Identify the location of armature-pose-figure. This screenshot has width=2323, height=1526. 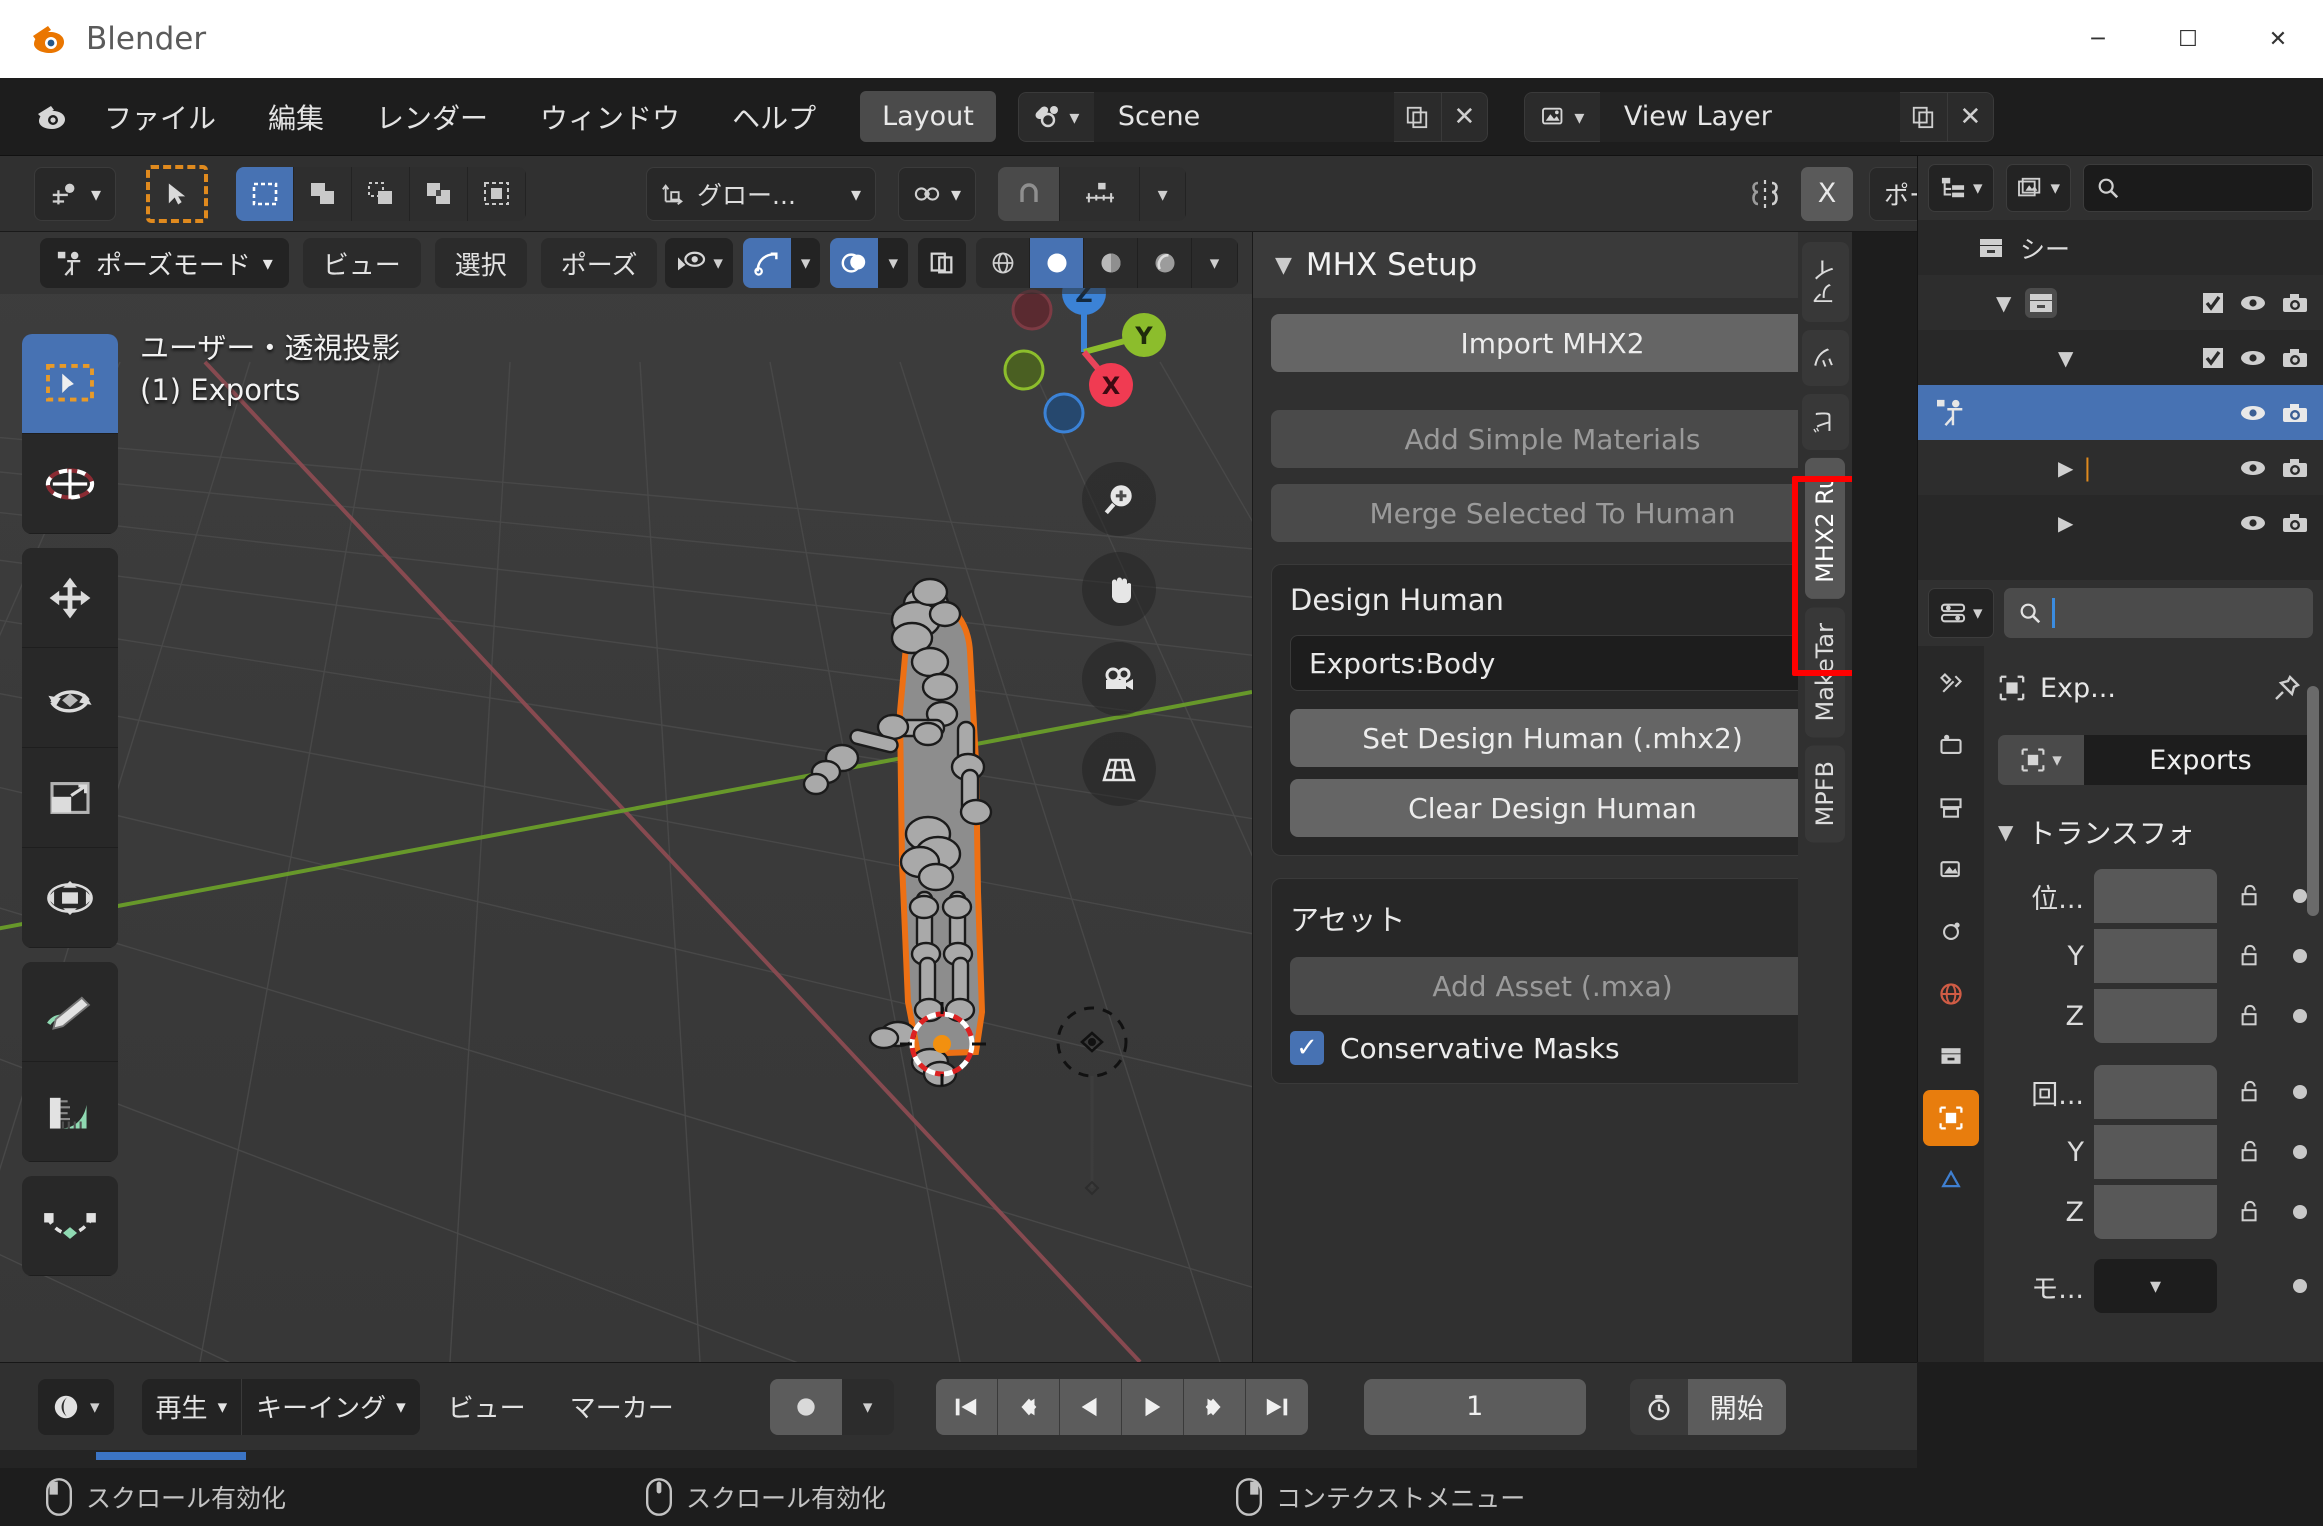
(930, 832).